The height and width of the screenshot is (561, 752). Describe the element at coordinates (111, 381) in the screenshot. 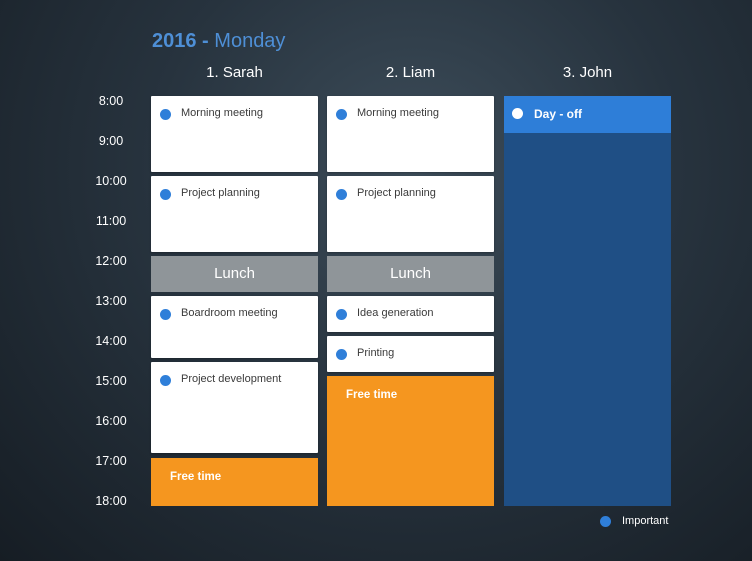

I see `time-label: 15:00` at that location.